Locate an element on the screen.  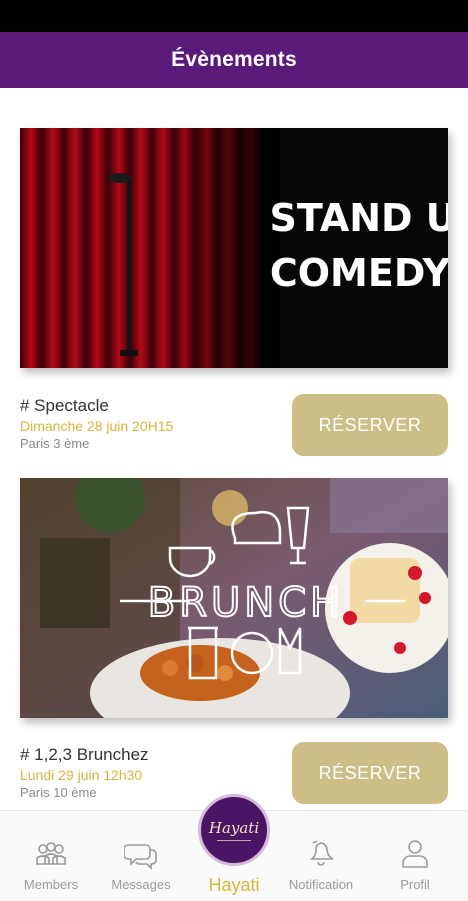
logo-wordmark: Hayati is located at coordinates (234, 828).